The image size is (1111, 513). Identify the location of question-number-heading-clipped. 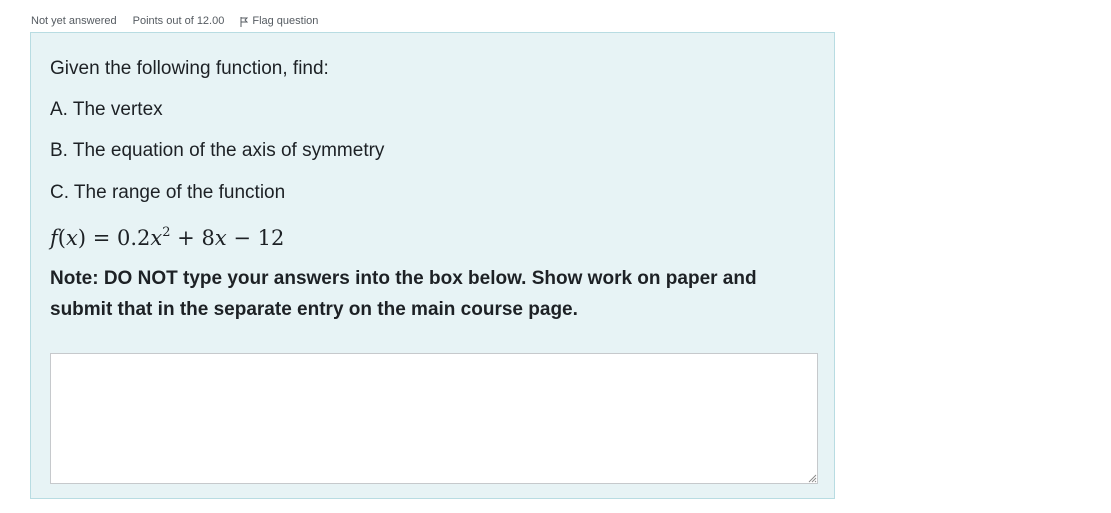
(110, 3).